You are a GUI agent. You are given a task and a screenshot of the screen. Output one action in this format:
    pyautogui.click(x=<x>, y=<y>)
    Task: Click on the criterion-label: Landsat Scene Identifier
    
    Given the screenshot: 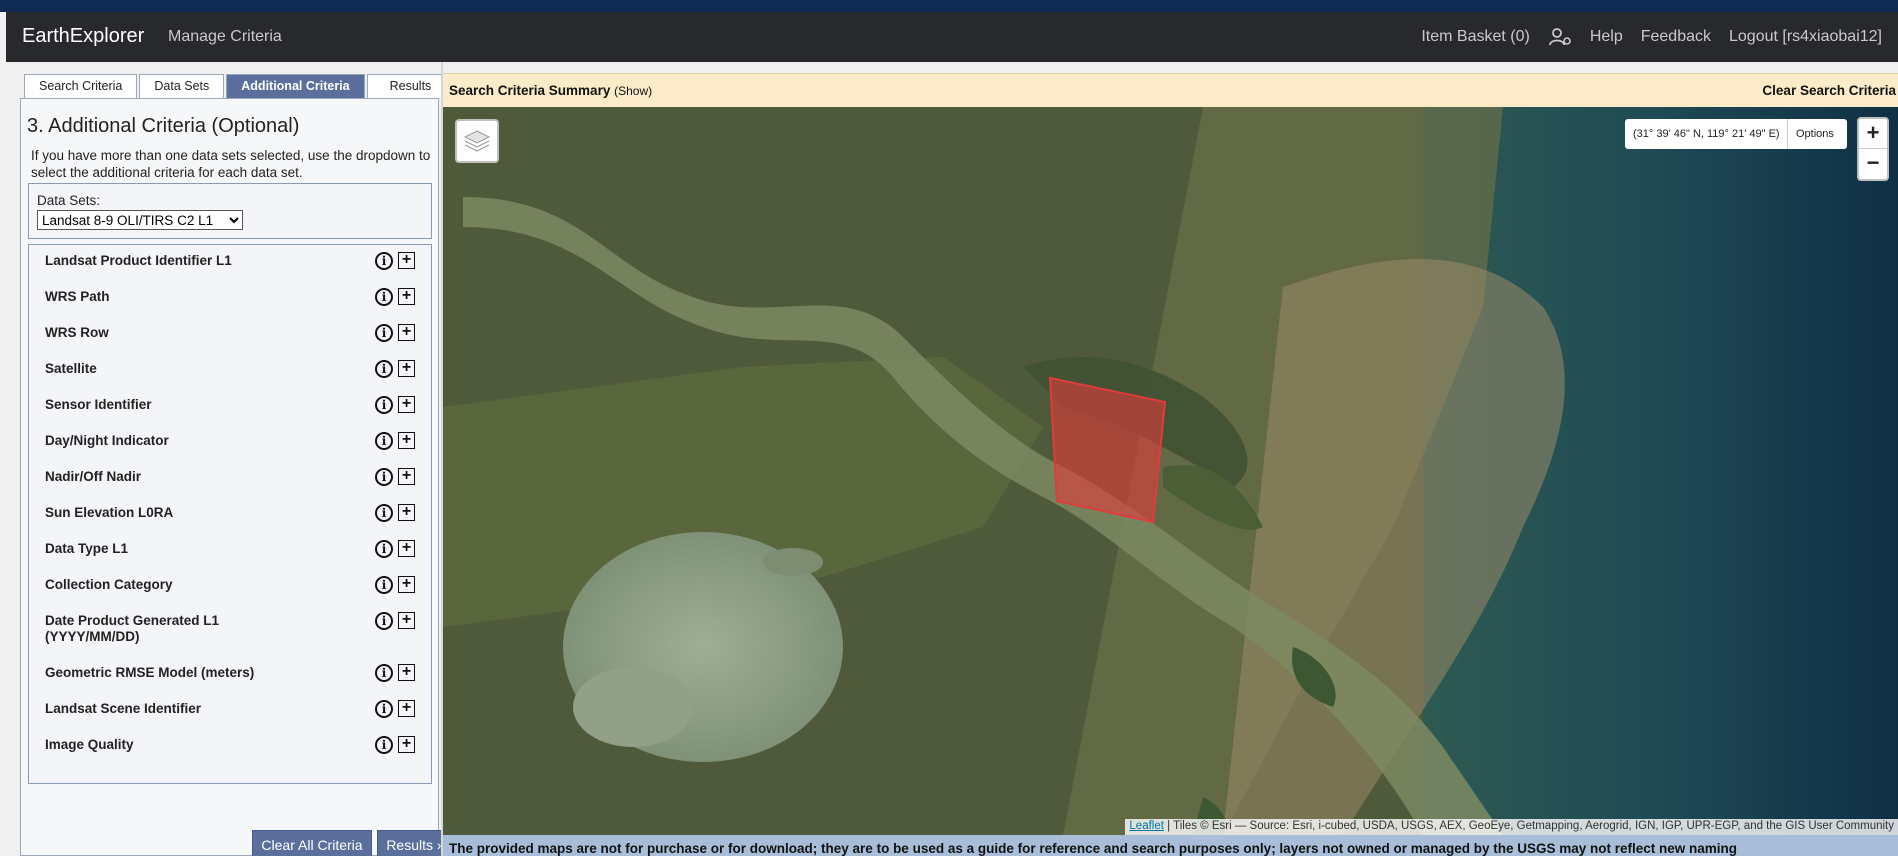 What is the action you would take?
    pyautogui.click(x=123, y=708)
    